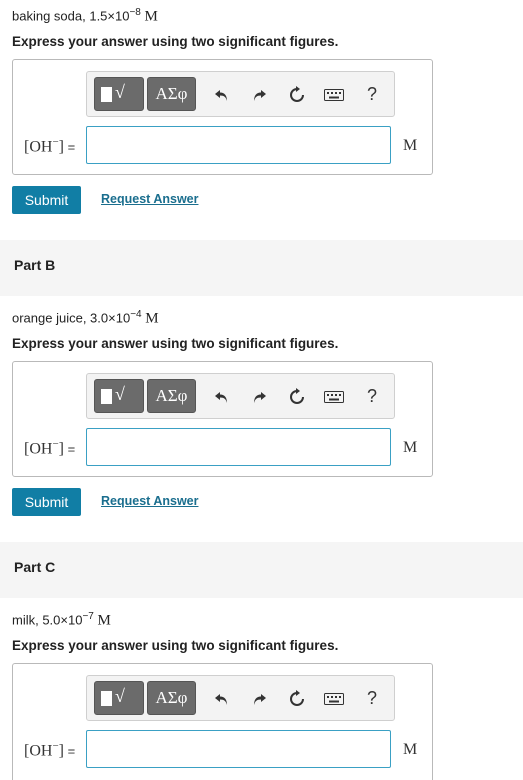 The height and width of the screenshot is (780, 523). What do you see at coordinates (50, 146) in the screenshot?
I see `answer-label-a: [OH−] =` at bounding box center [50, 146].